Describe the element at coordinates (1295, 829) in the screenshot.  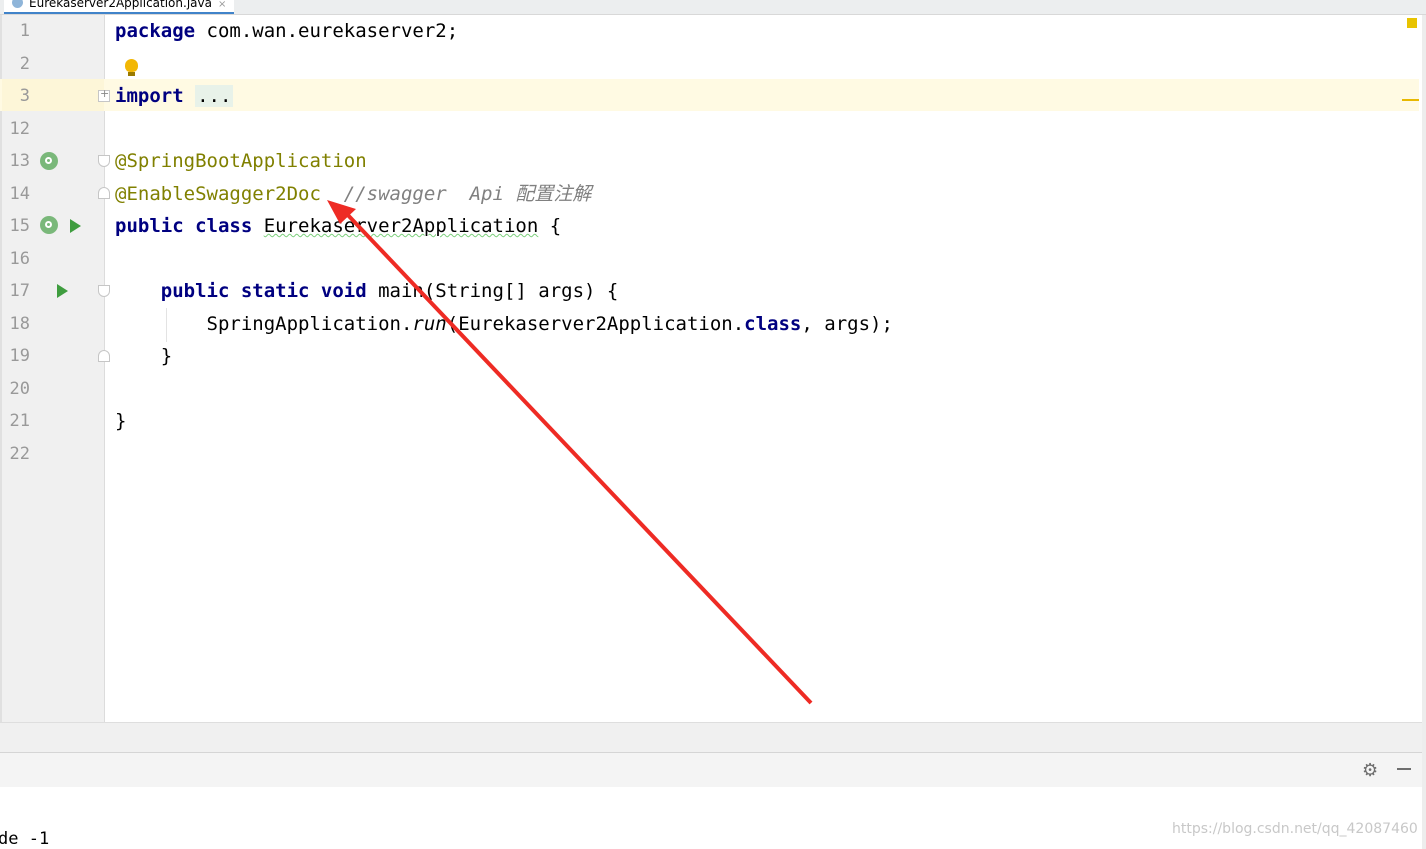
I see `watermark: https://blog.csdn.net/qq_42087460` at that location.